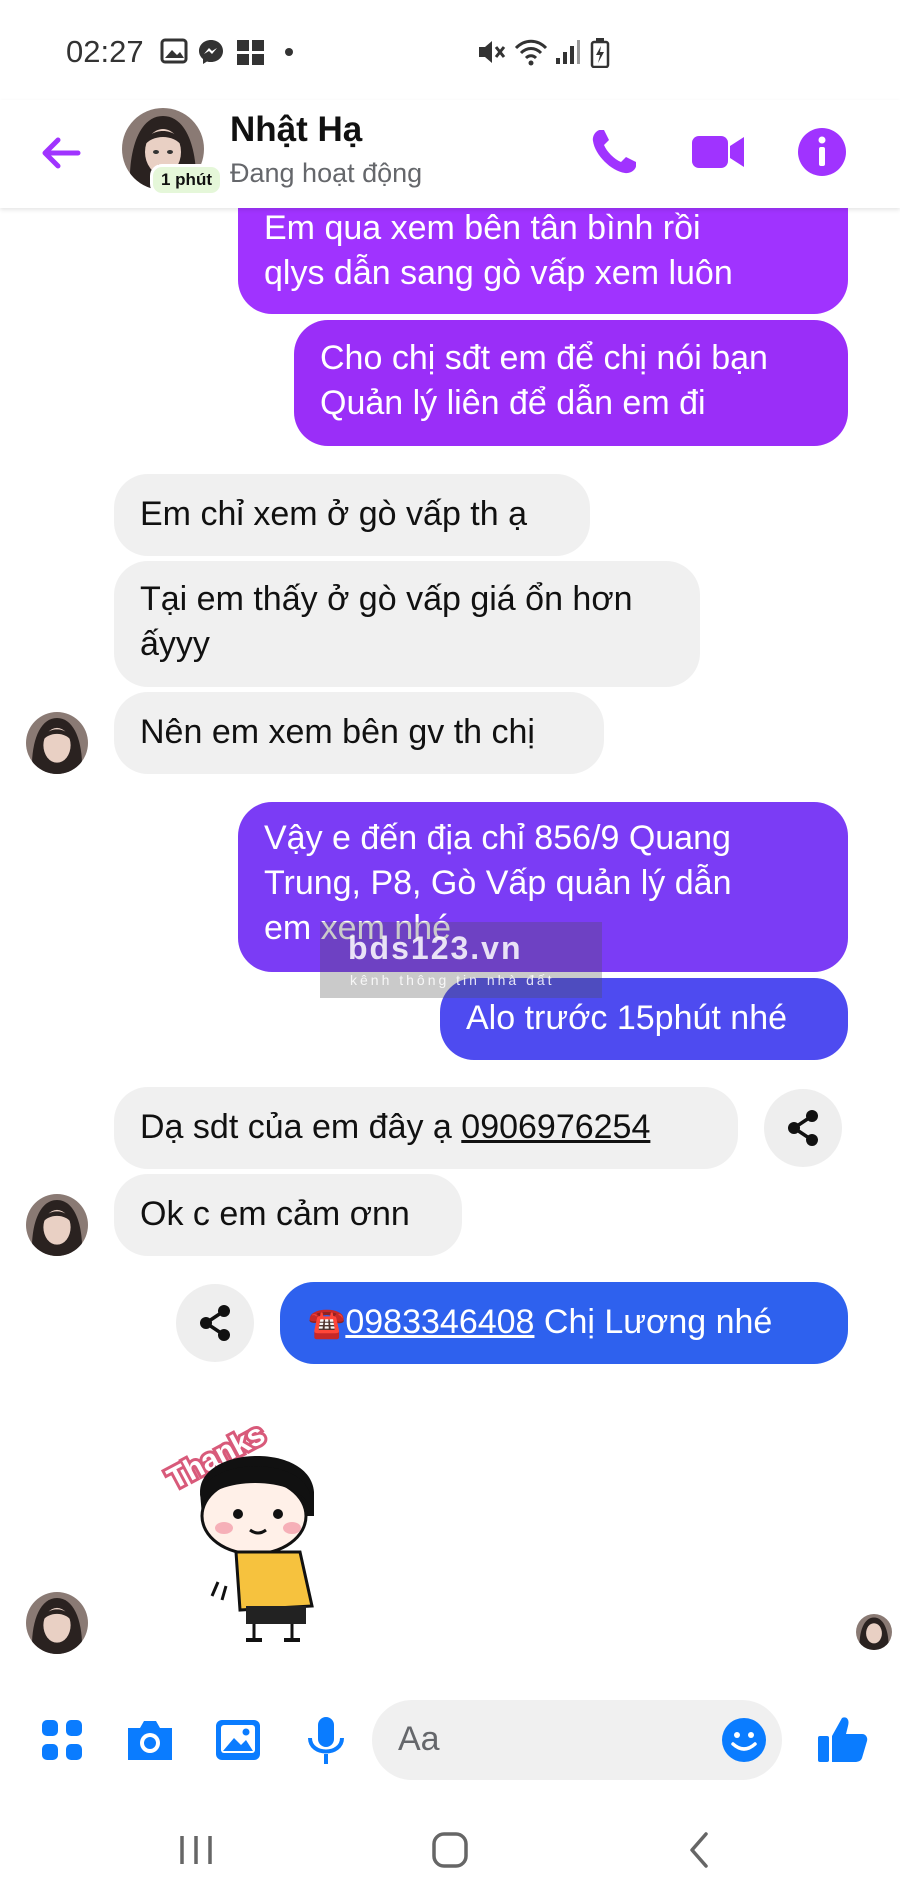 This screenshot has width=900, height=1900. Describe the element at coordinates (337, 732) in the screenshot. I see `message-text: Nên em xem bên gv th chị` at that location.